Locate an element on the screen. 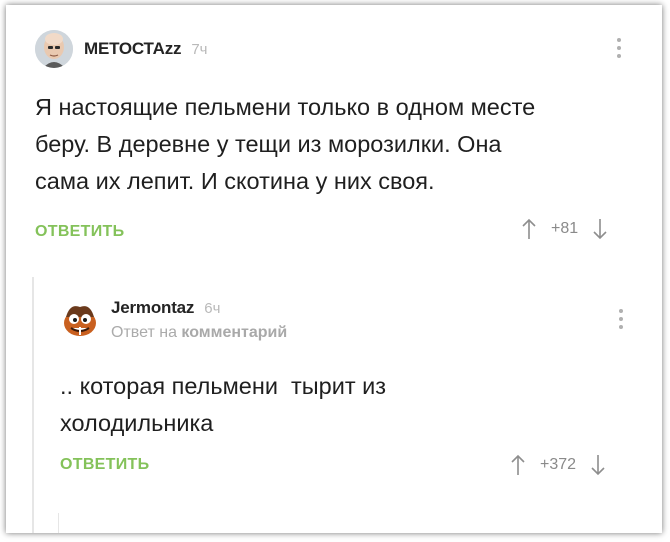  cartoon-monster-avatar-icon is located at coordinates (80, 321).